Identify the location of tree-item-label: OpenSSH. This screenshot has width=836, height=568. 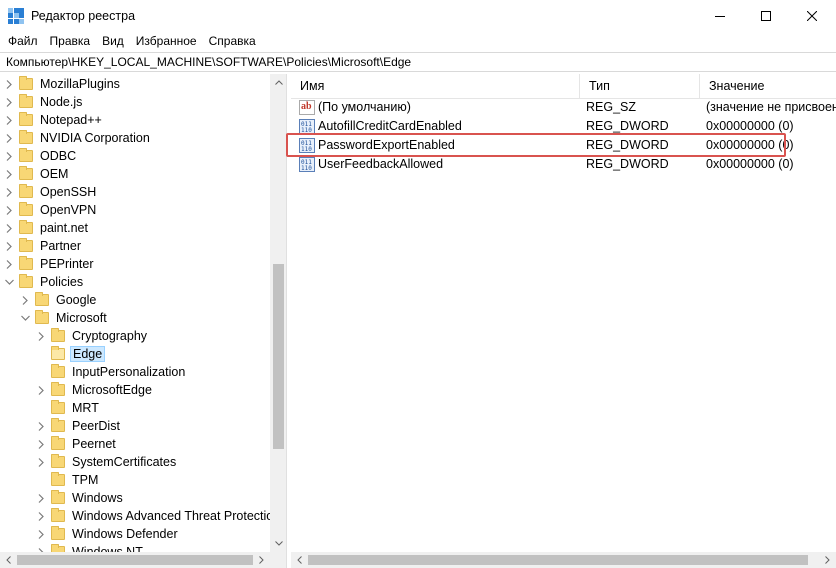
(68, 192).